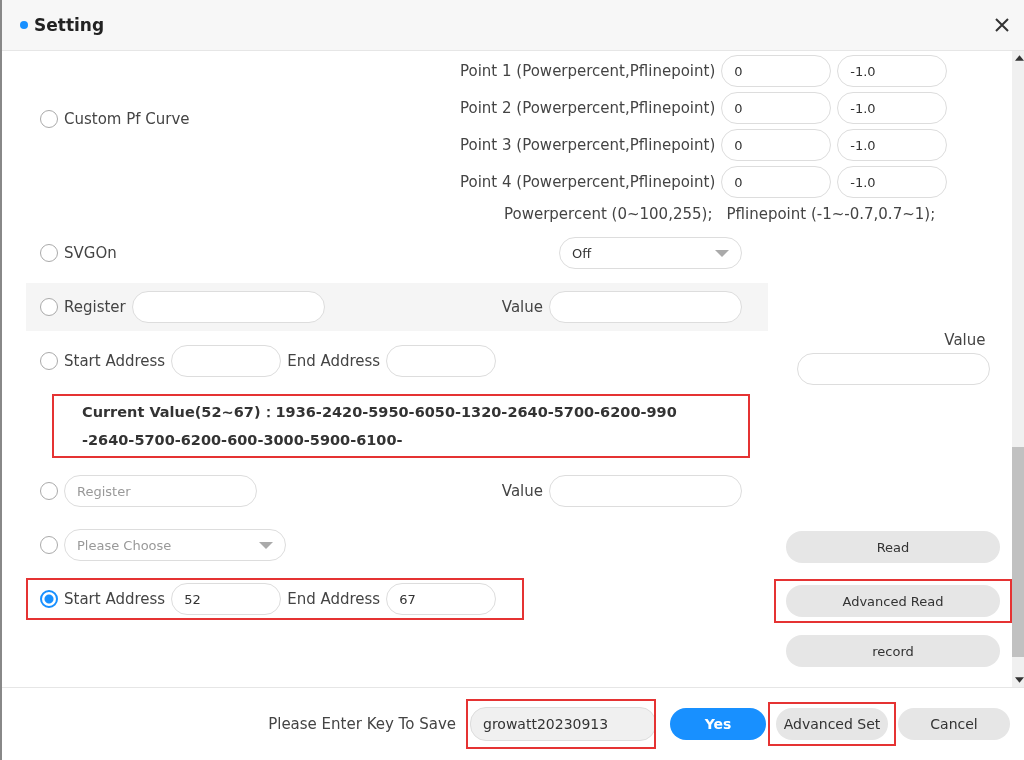  I want to click on dropdown: Off, so click(650, 253).